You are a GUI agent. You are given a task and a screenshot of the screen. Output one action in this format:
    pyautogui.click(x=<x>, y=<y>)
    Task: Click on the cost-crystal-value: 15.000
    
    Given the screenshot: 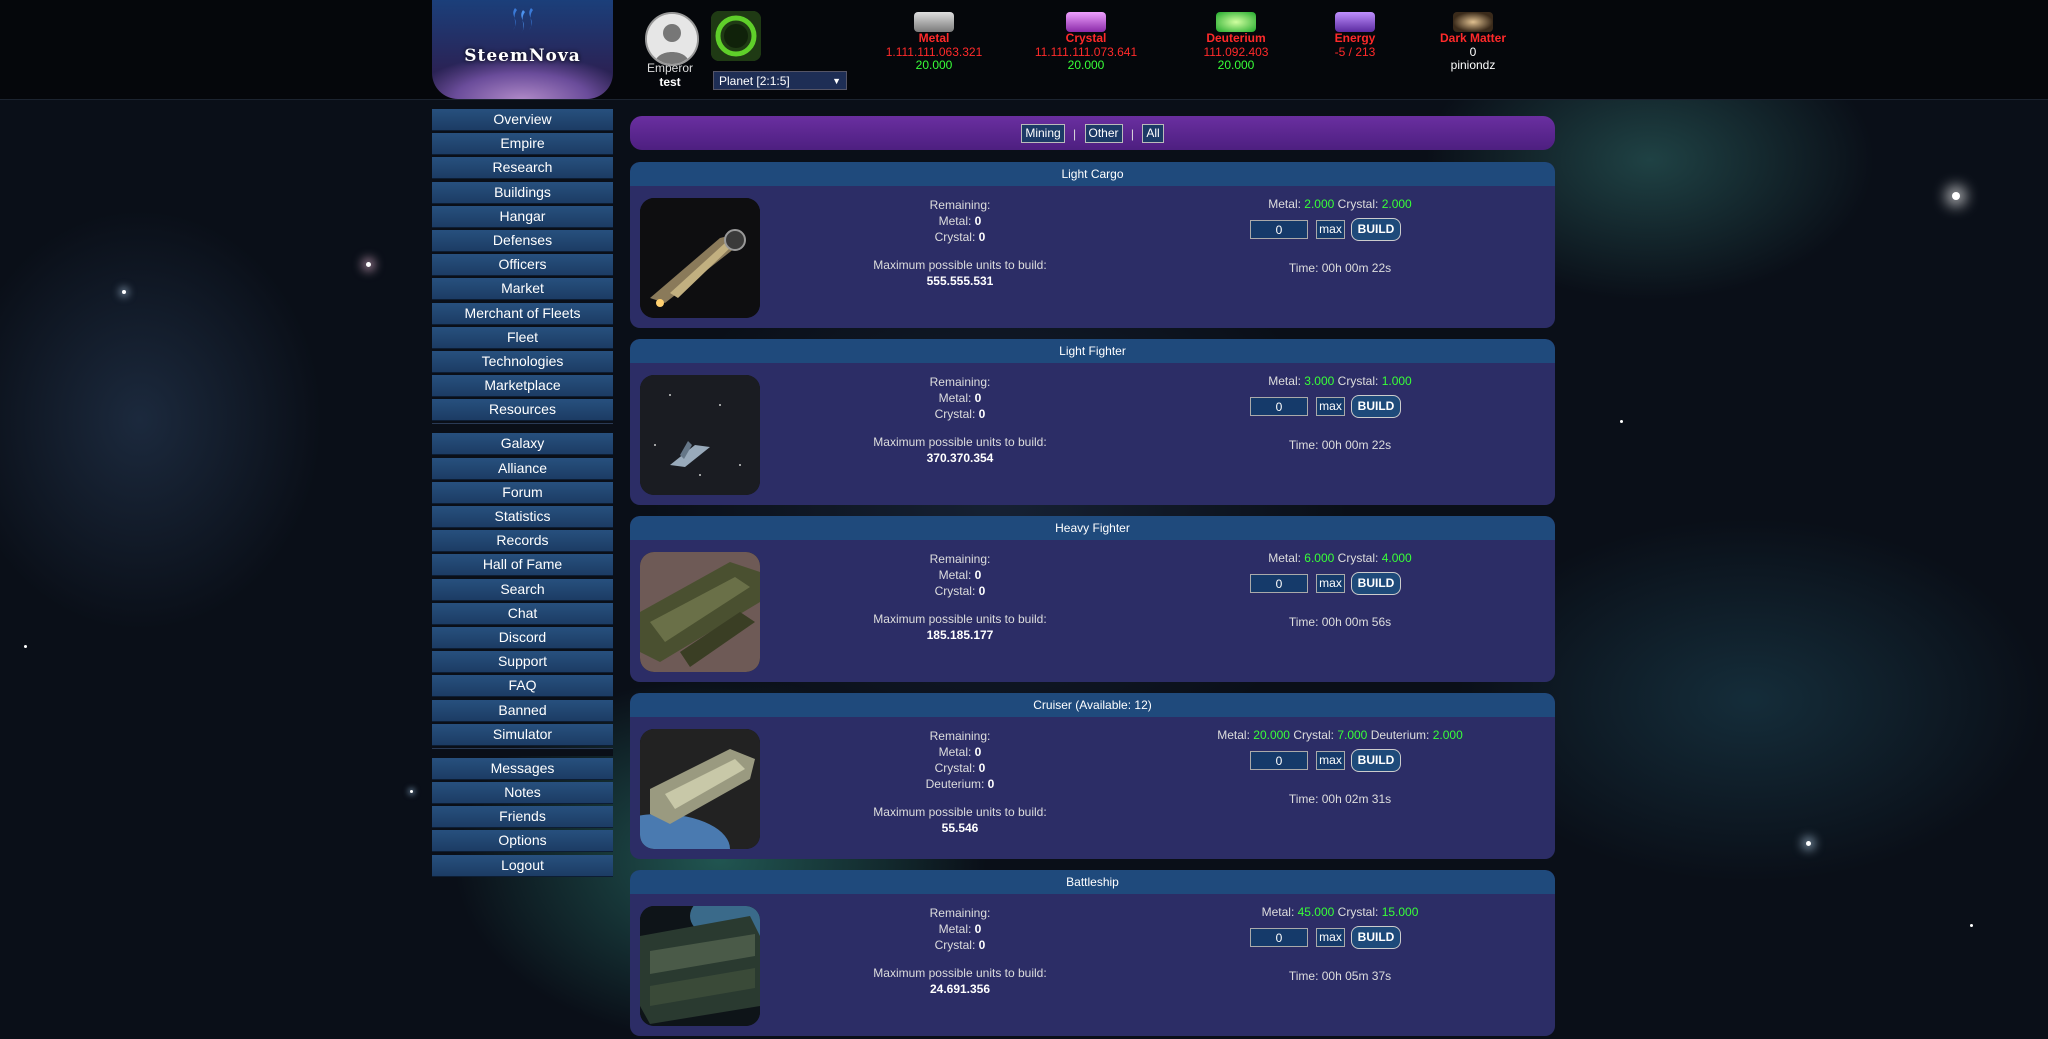 What is the action you would take?
    pyautogui.click(x=1400, y=912)
    